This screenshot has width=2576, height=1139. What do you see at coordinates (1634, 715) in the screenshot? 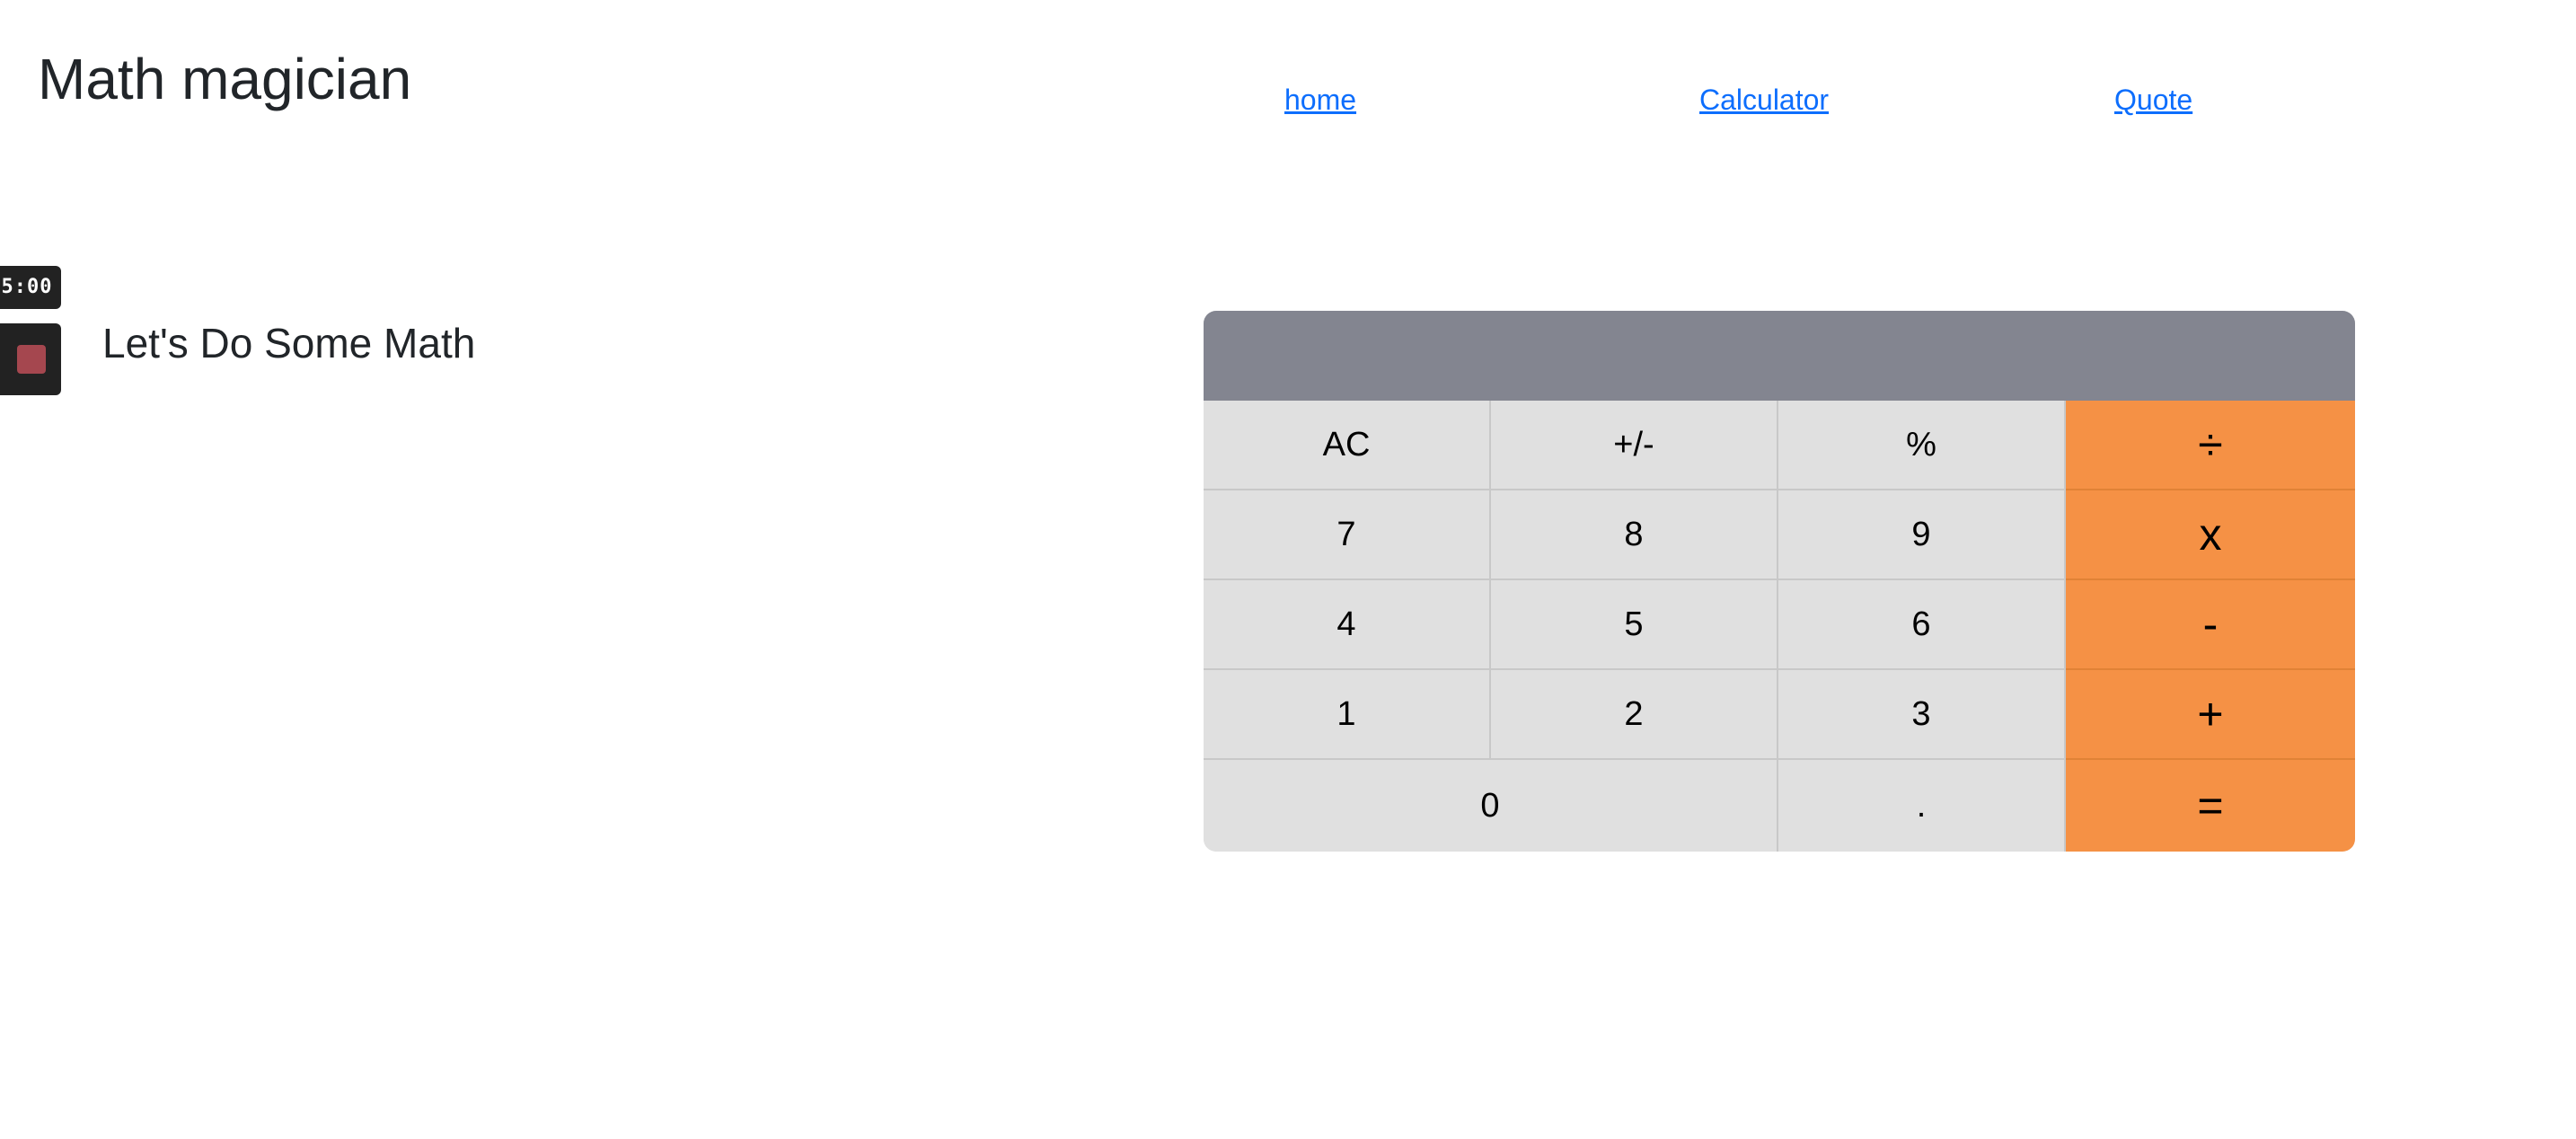
I see `key-2: 2` at bounding box center [1634, 715].